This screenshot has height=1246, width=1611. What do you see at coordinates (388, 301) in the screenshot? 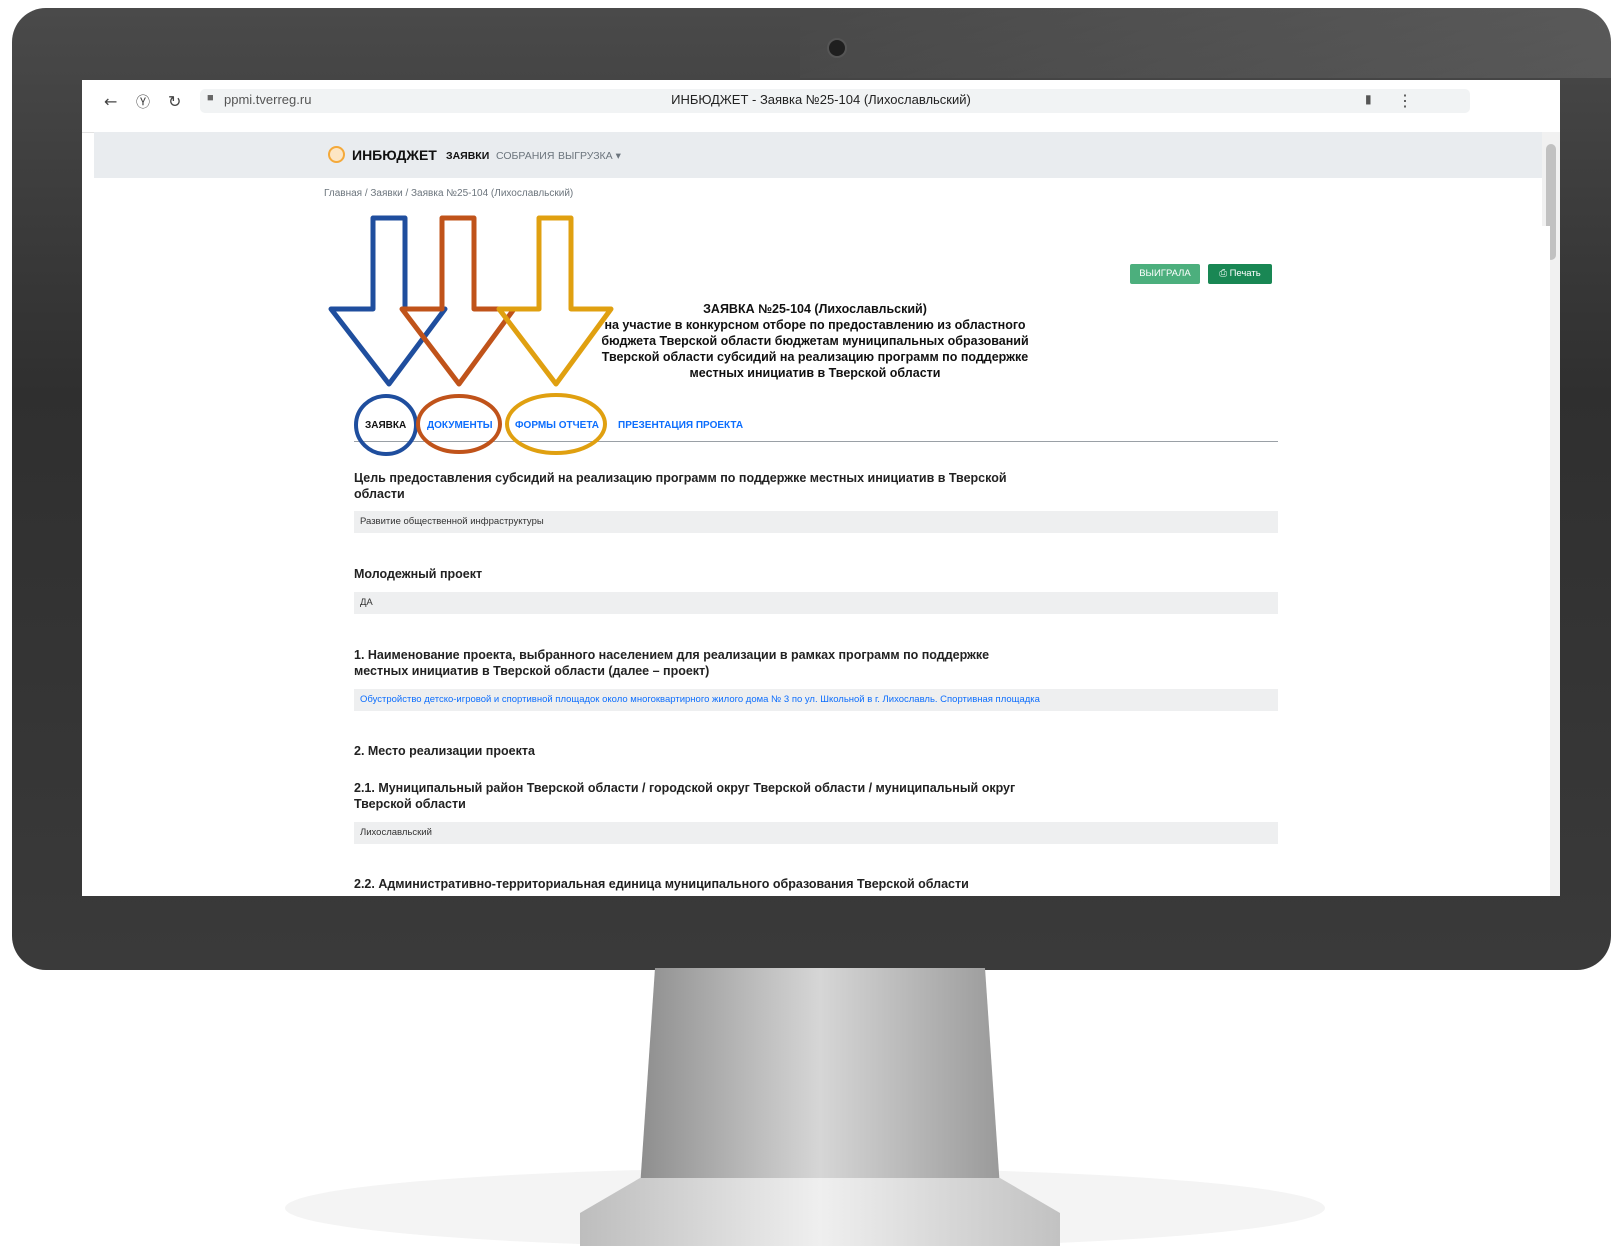
I see `blue-arrow` at bounding box center [388, 301].